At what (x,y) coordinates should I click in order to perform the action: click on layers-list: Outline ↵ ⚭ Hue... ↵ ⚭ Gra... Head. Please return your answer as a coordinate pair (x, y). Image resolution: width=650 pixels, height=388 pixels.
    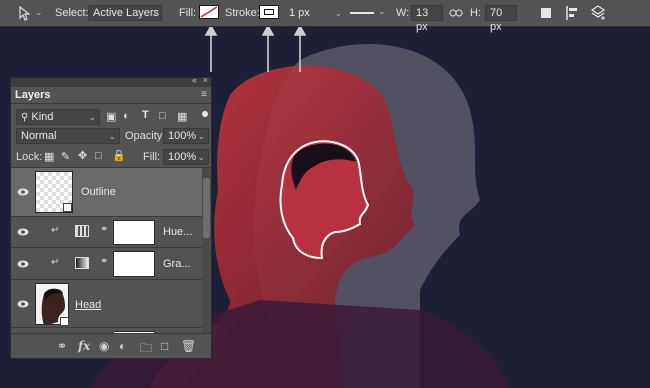
    Looking at the image, I should click on (111, 251).